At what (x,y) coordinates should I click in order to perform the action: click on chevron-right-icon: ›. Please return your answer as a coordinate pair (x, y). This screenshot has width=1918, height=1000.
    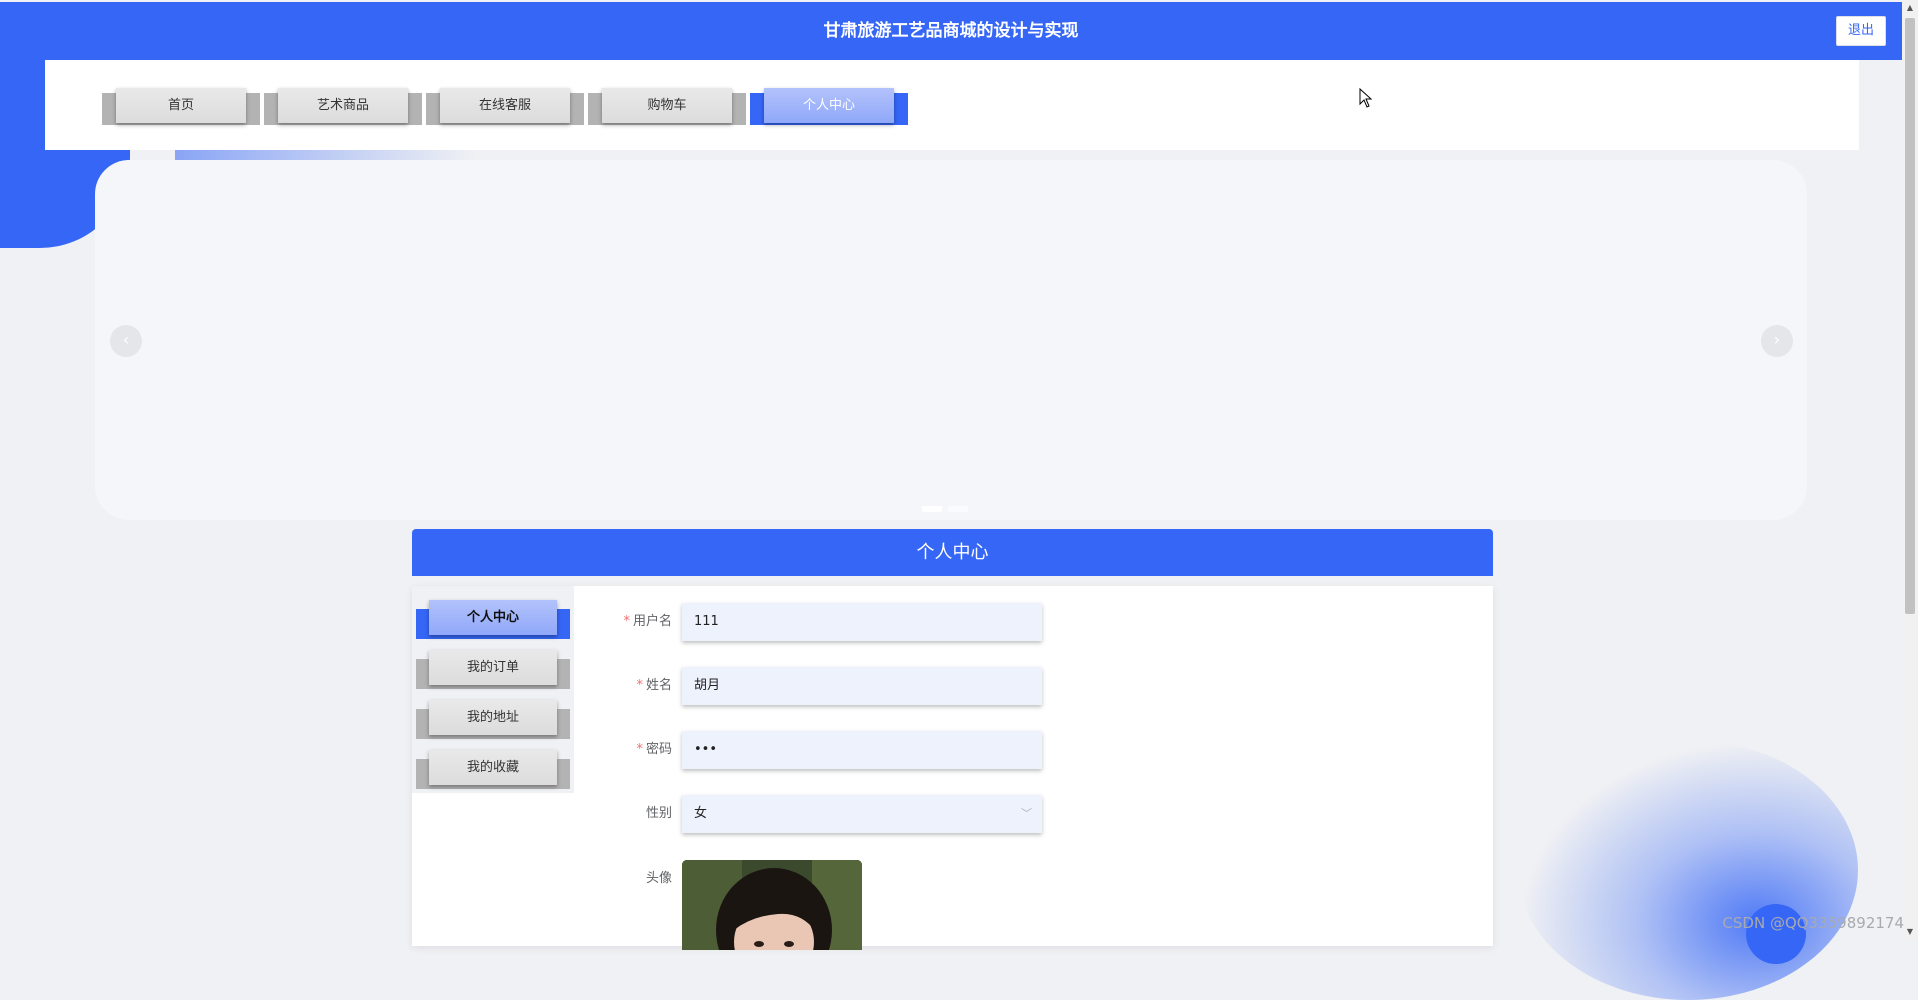
    Looking at the image, I should click on (1777, 341).